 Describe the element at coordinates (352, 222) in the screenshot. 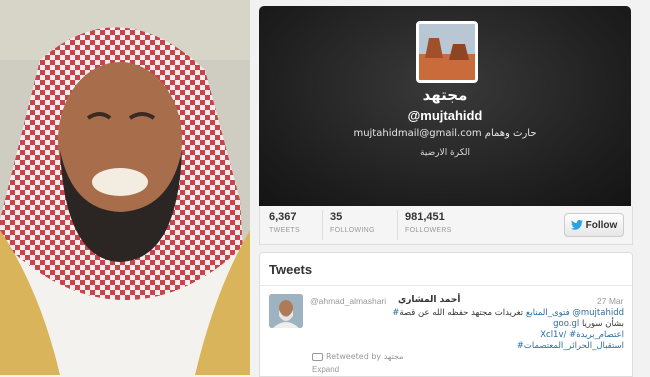

I see `stat-following: 35 FOLLOWING` at that location.